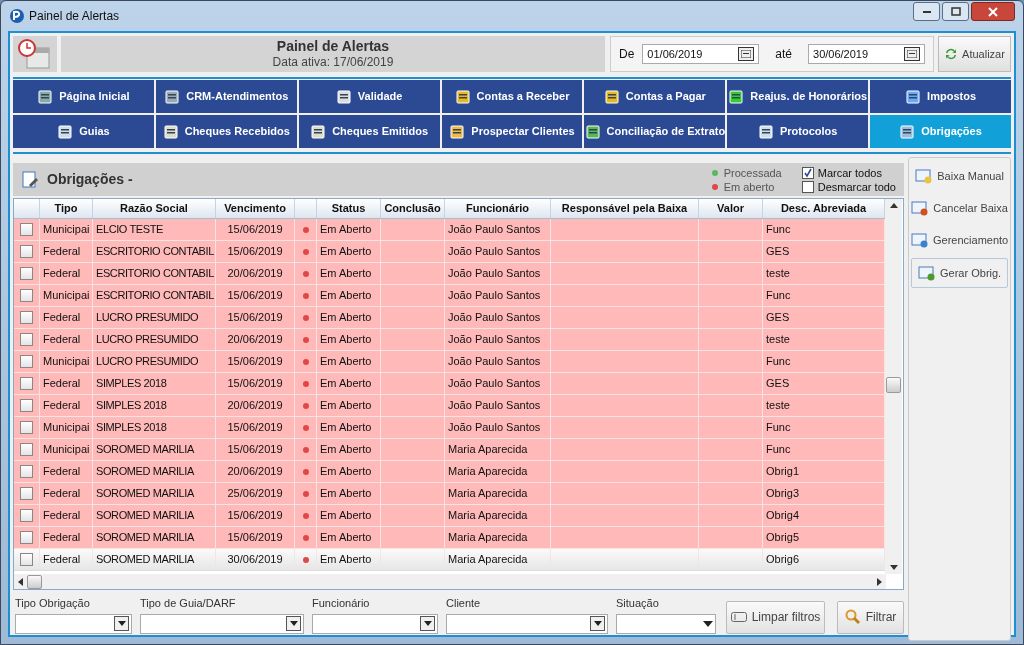 This screenshot has width=1024, height=645. I want to click on unmark-all-label: Desmarcar todo, so click(856, 186).